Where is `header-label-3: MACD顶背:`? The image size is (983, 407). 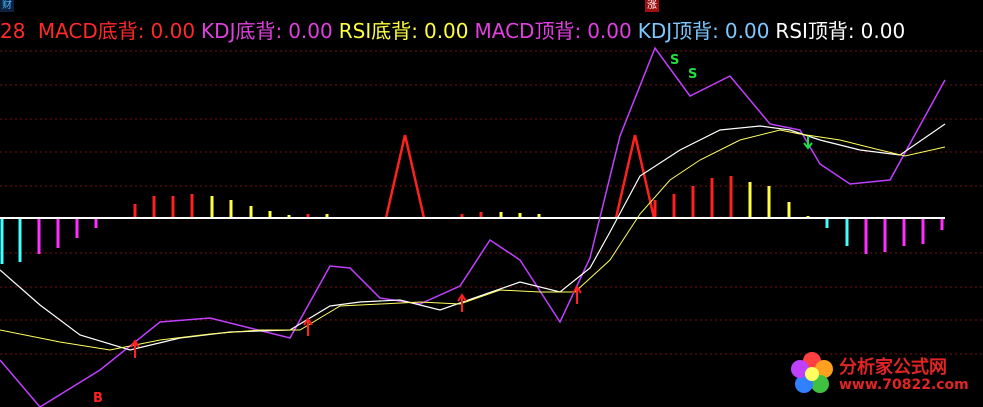 header-label-3: MACD顶背: is located at coordinates (528, 31).